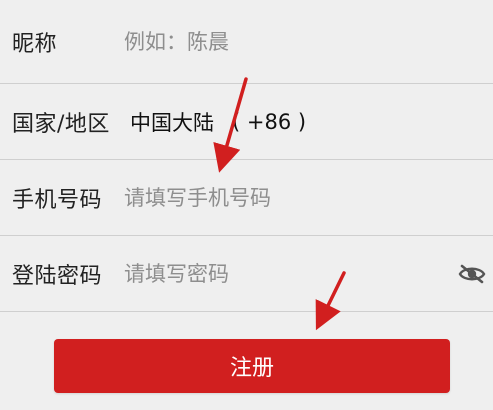 The image size is (493, 410). I want to click on register-button: 注册, so click(252, 366).